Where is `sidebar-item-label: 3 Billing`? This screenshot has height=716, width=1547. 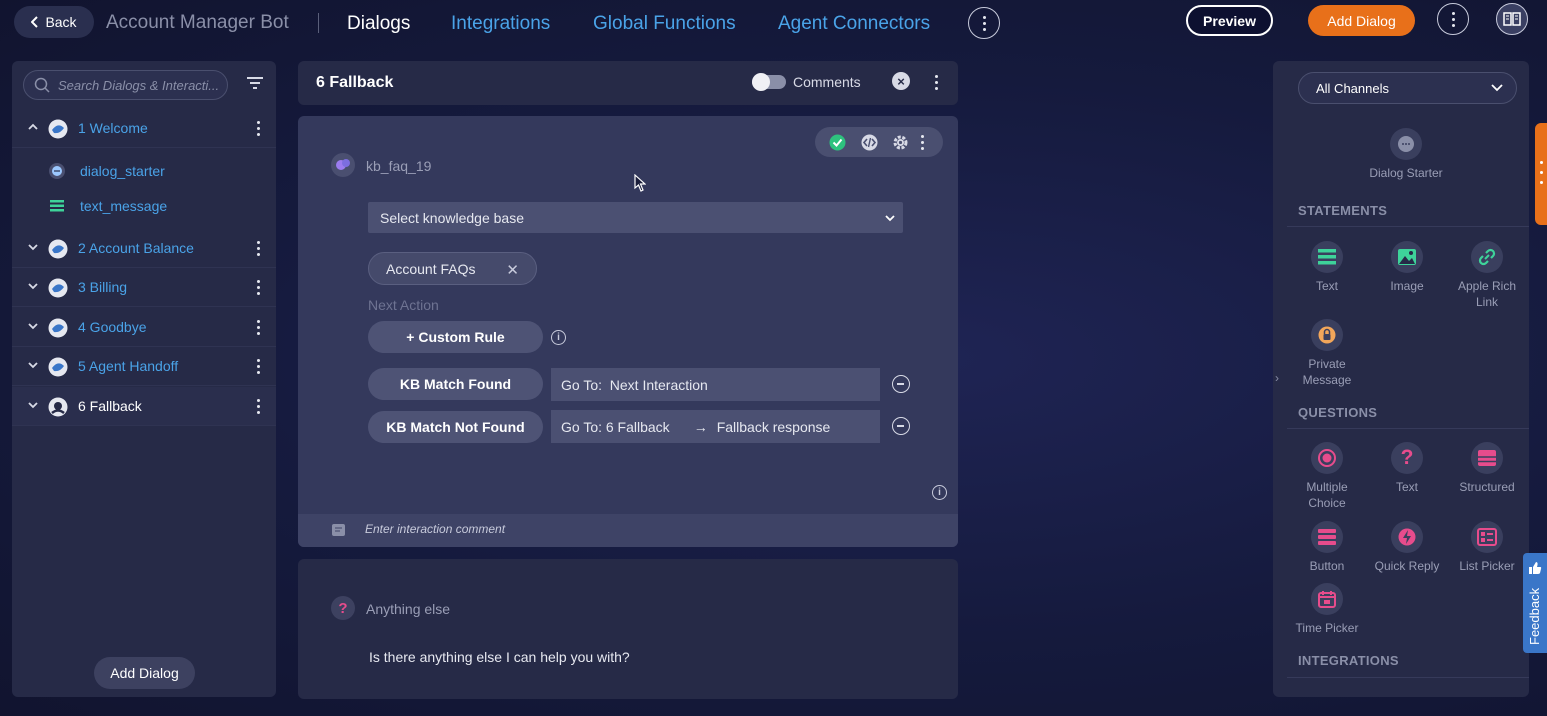 sidebar-item-label: 3 Billing is located at coordinates (103, 287).